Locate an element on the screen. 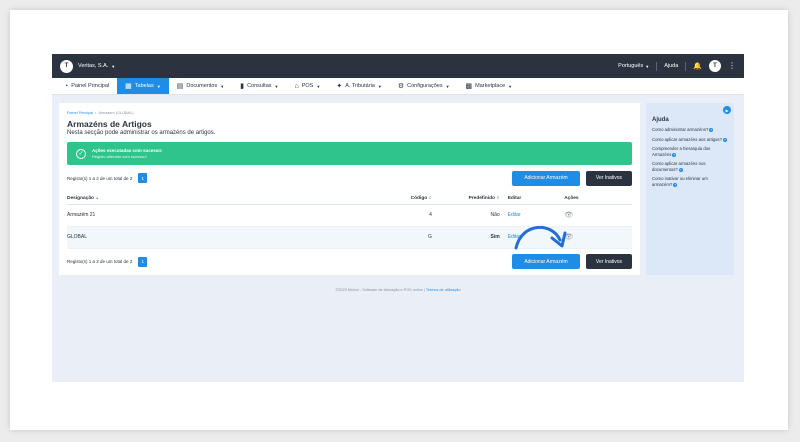 Image resolution: width=800 pixels, height=442 pixels. nav-label: Configurações is located at coordinates (425, 86).